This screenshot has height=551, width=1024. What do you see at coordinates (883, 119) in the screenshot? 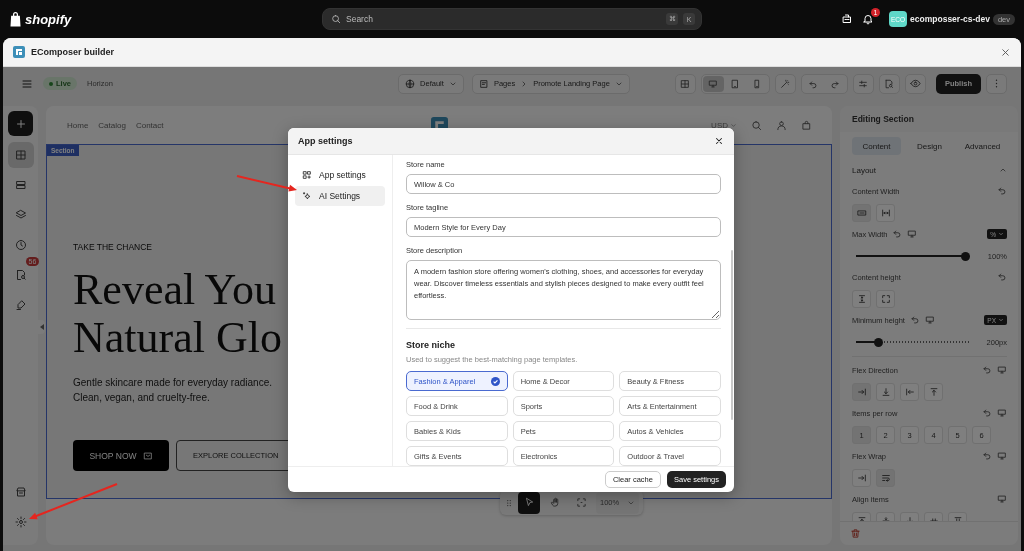
I see `panel-title: Editing Section` at bounding box center [883, 119].